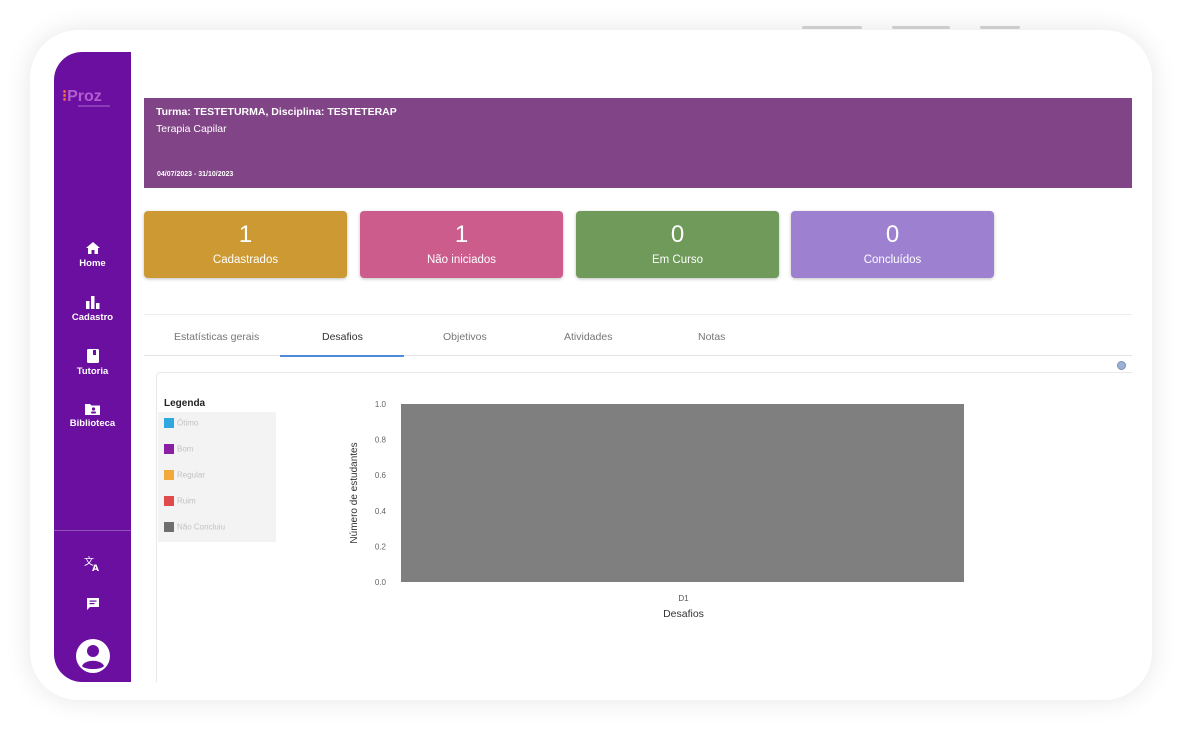  I want to click on stat-card-em-curso: 0 Em Curso, so click(677, 244).